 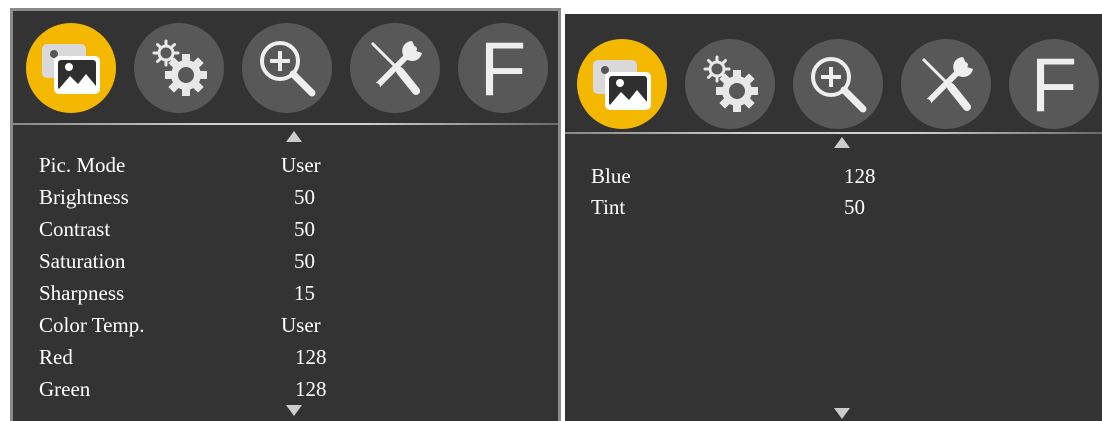 I want to click on row-label: Contrast, so click(x=75, y=229).